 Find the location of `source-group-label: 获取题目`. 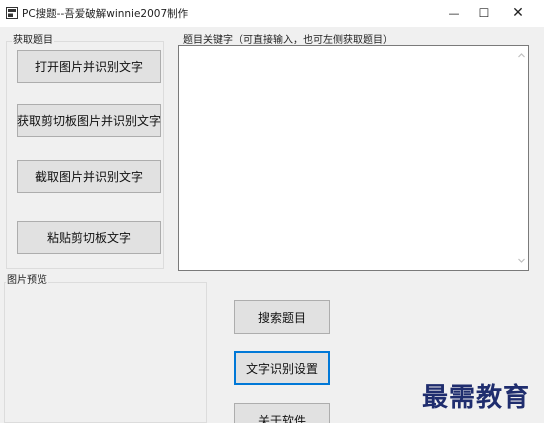

source-group-label: 获取题目 is located at coordinates (33, 41).